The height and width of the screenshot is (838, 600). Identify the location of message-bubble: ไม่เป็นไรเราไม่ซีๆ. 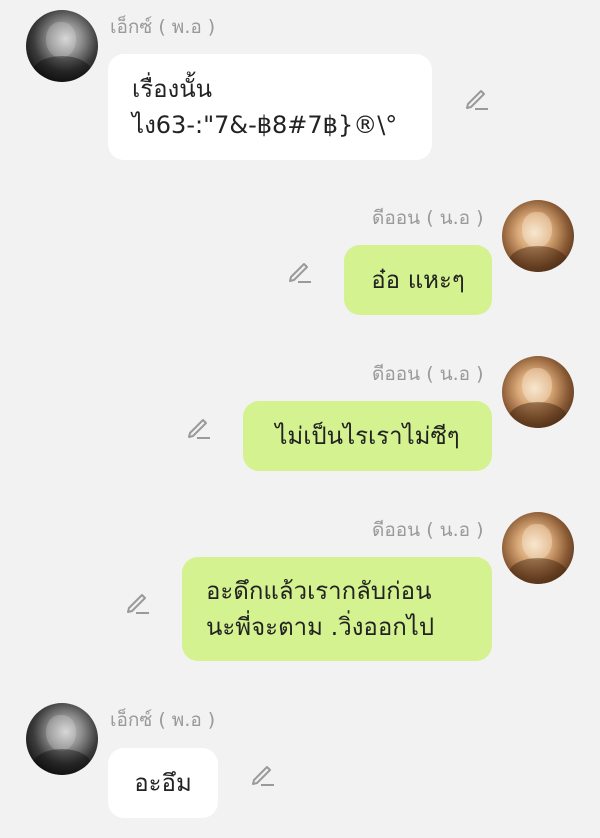
(367, 436).